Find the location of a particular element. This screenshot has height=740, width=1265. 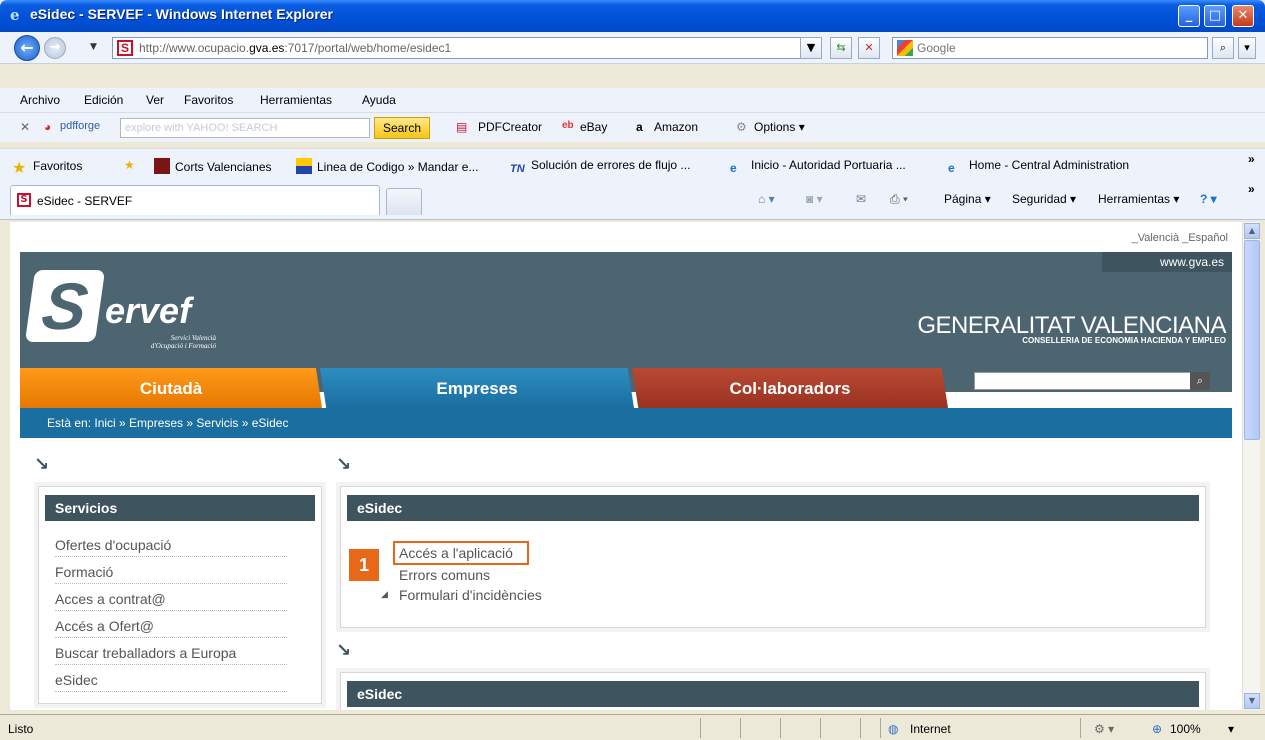

service-contrata: Acces a contrat@ is located at coordinates (171, 601).